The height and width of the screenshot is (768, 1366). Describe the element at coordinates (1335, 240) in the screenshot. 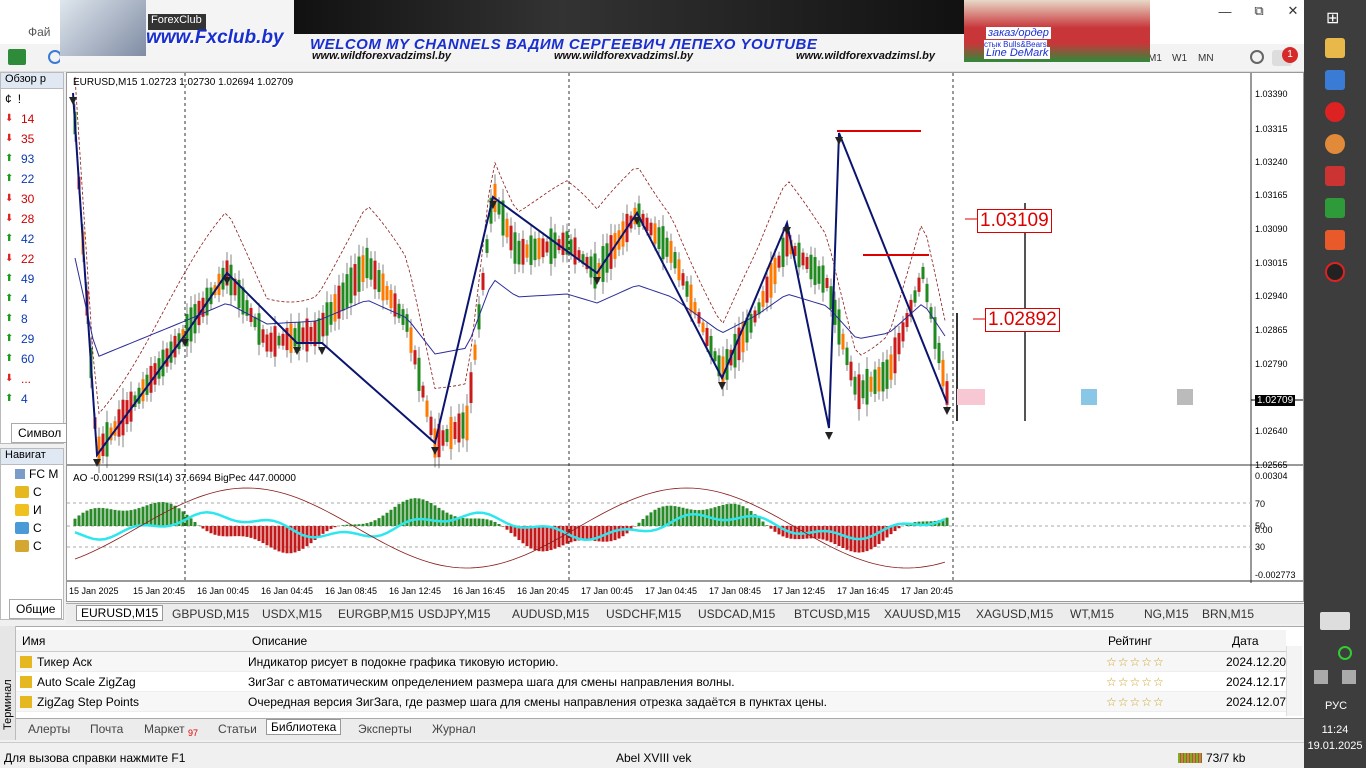

I see `chart-app-icon` at that location.